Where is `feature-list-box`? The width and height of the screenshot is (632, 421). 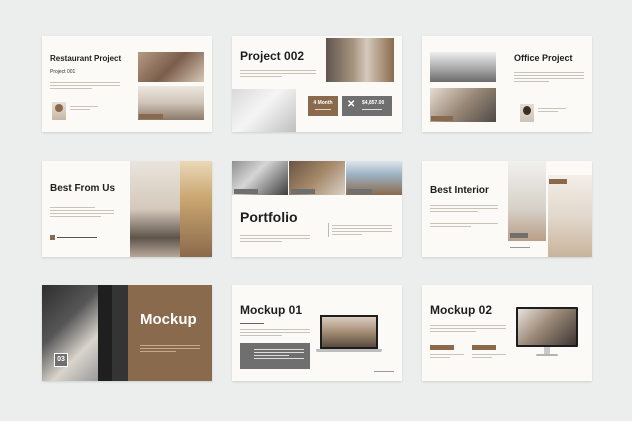 feature-list-box is located at coordinates (275, 356).